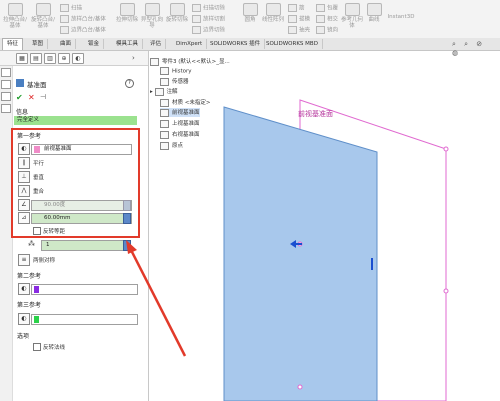 This screenshot has width=500, height=401. Describe the element at coordinates (131, 247) in the screenshot. I see `annotation-arrow-head` at that location.